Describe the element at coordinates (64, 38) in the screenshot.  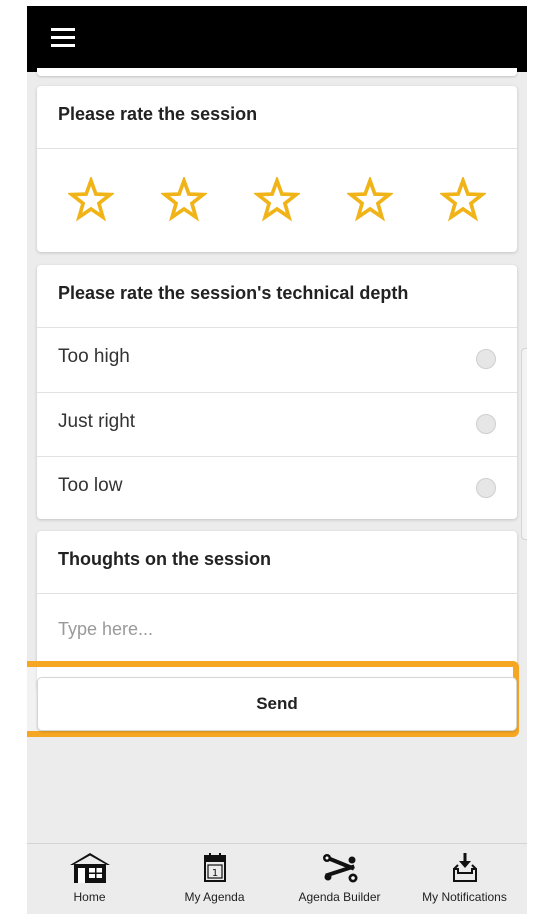
I see `hamburger-icon` at that location.